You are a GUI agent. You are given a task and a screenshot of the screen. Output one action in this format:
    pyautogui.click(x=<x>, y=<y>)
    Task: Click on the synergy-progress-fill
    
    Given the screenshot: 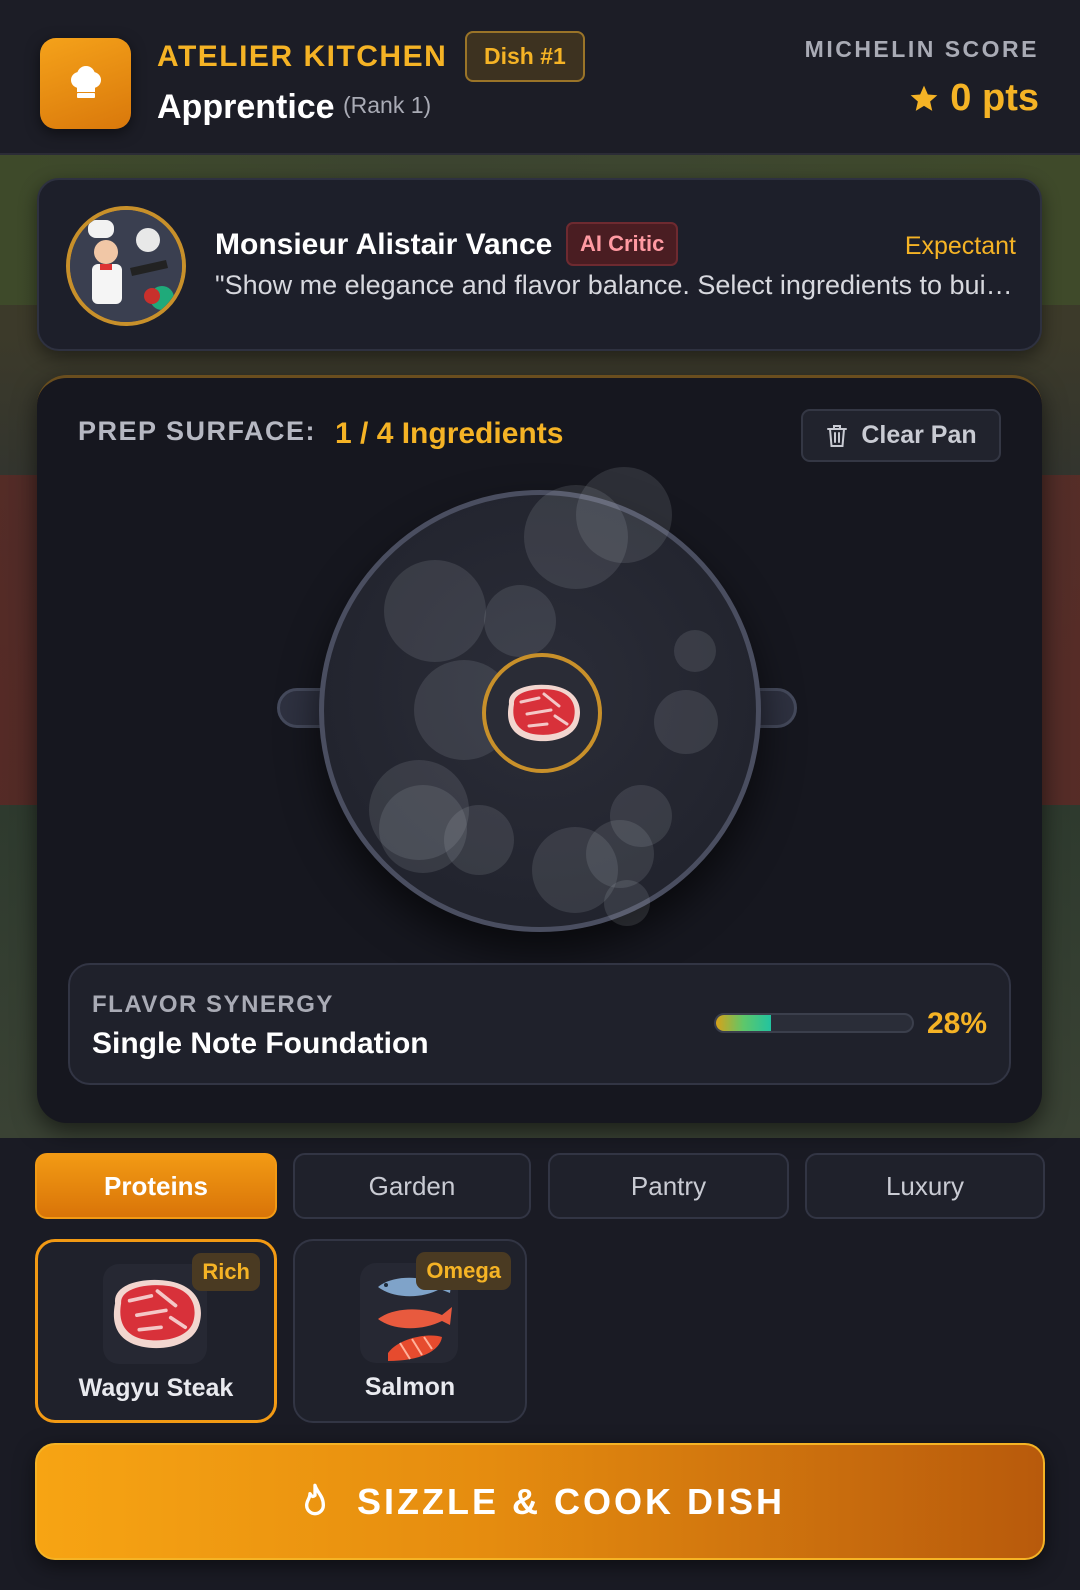 What is the action you would take?
    pyautogui.click(x=743, y=1023)
    